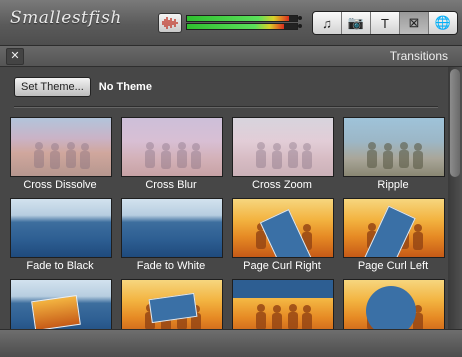  I want to click on scrollbar-thumb, so click(455, 123).